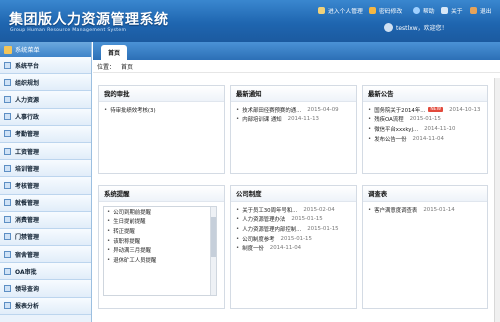  What do you see at coordinates (89, 20) in the screenshot?
I see `app-title: 集团版人力资源管理系统` at bounding box center [89, 20].